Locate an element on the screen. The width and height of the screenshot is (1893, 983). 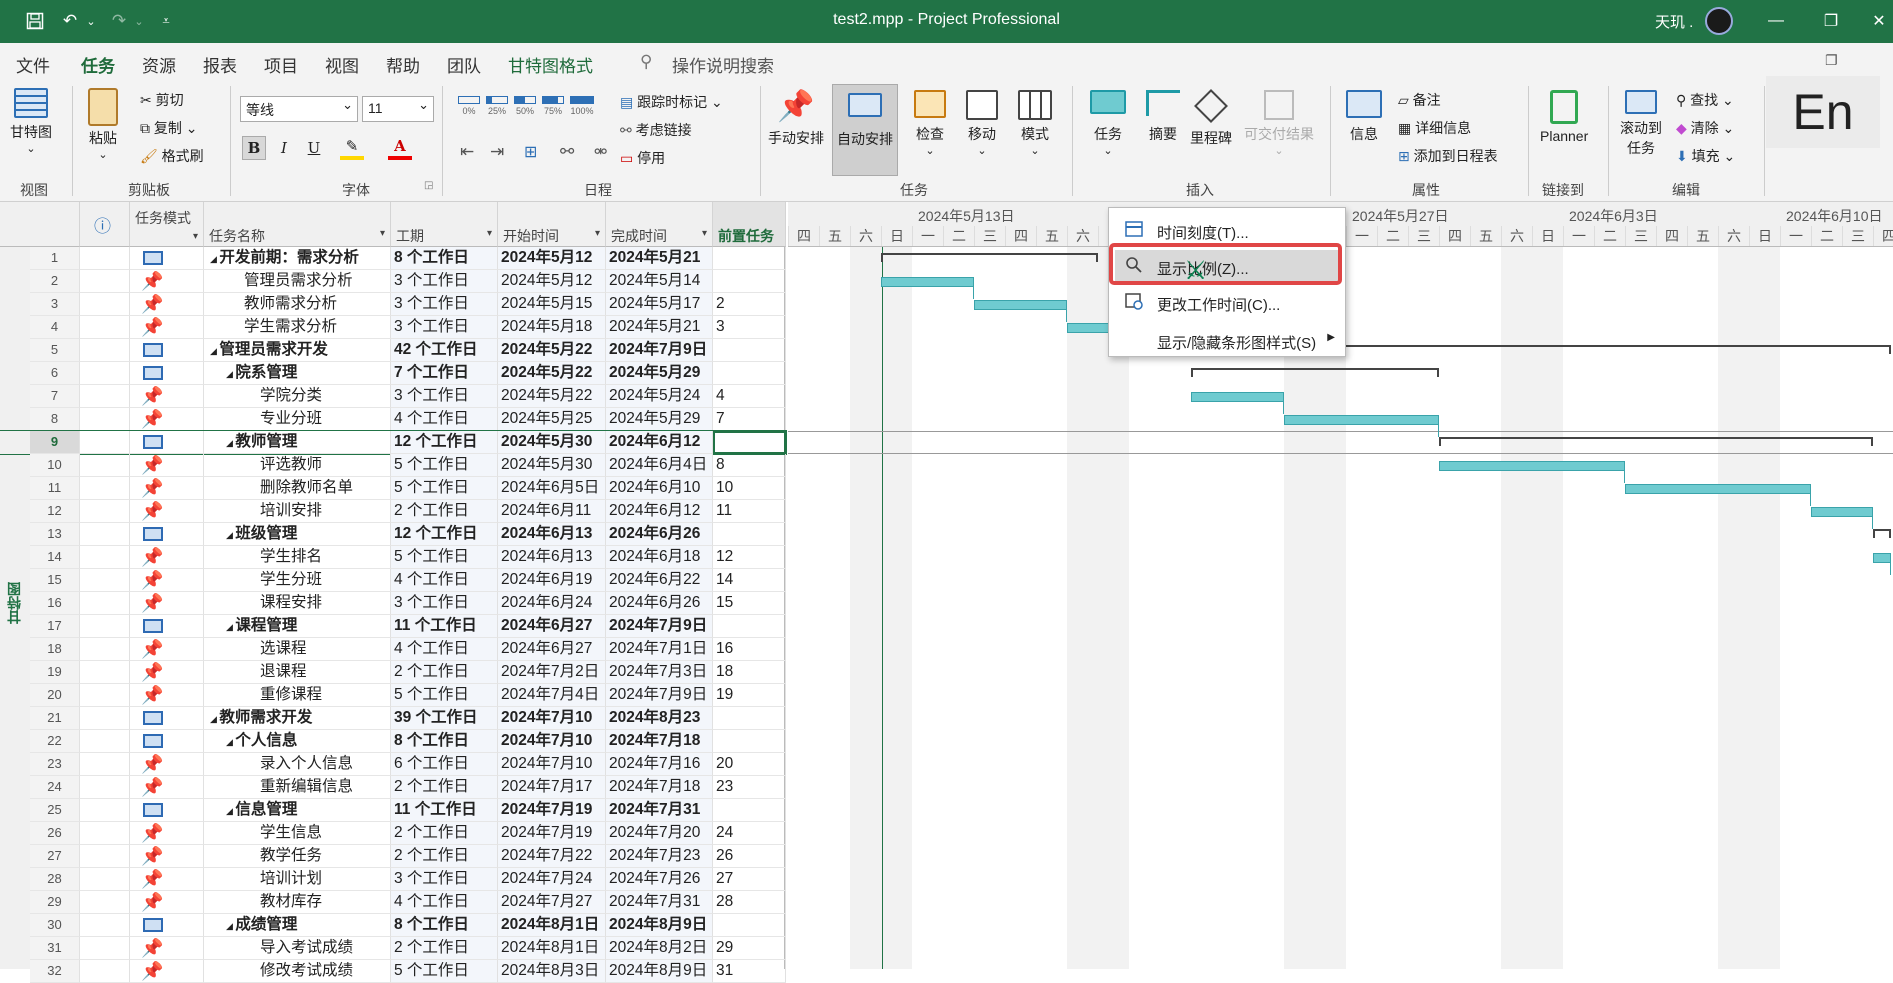
table-row: 24 📌 重新编辑信息 2 个工作日 2024年7月17 2024年7月18 23 is located at coordinates (393, 787).